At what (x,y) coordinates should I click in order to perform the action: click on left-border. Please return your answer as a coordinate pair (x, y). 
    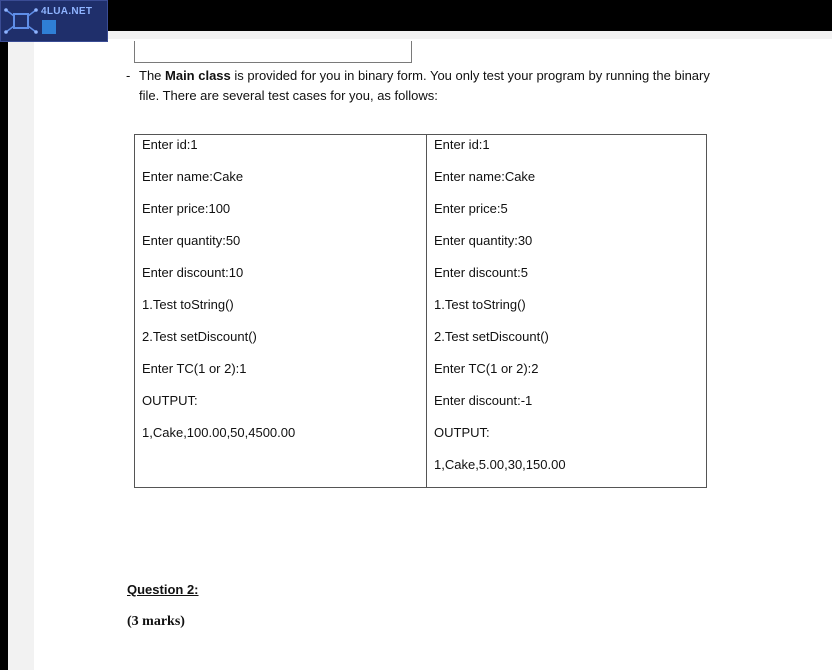
    Looking at the image, I should click on (4, 335).